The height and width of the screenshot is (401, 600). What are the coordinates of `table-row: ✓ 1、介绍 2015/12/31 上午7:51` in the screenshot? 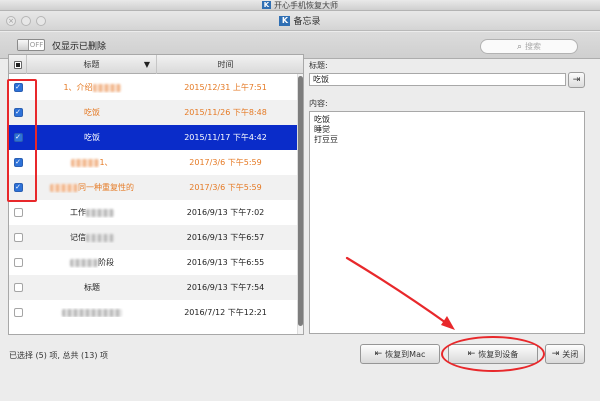 It's located at (153, 87).